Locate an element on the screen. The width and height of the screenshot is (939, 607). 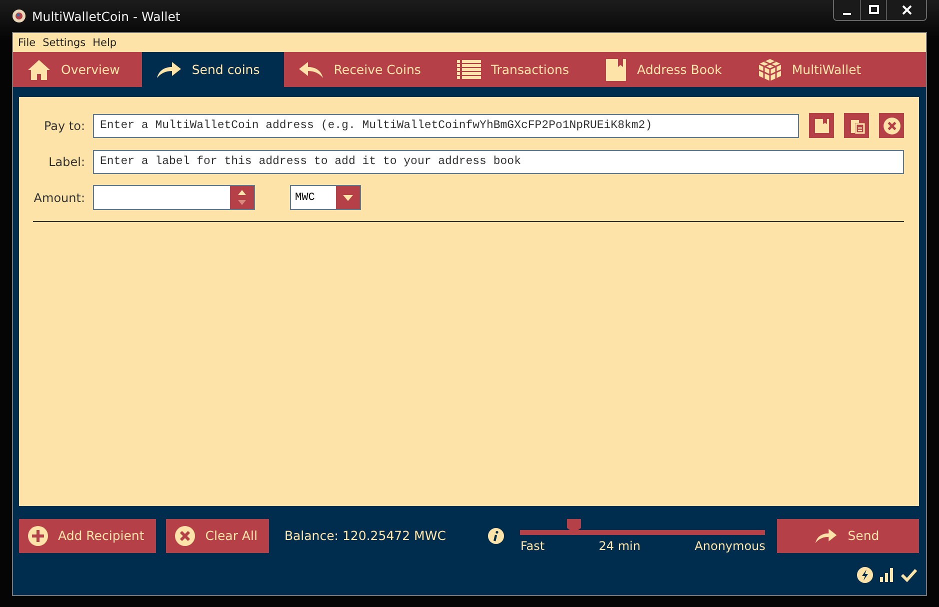
pay-to-label: Pay to: is located at coordinates (63, 125).